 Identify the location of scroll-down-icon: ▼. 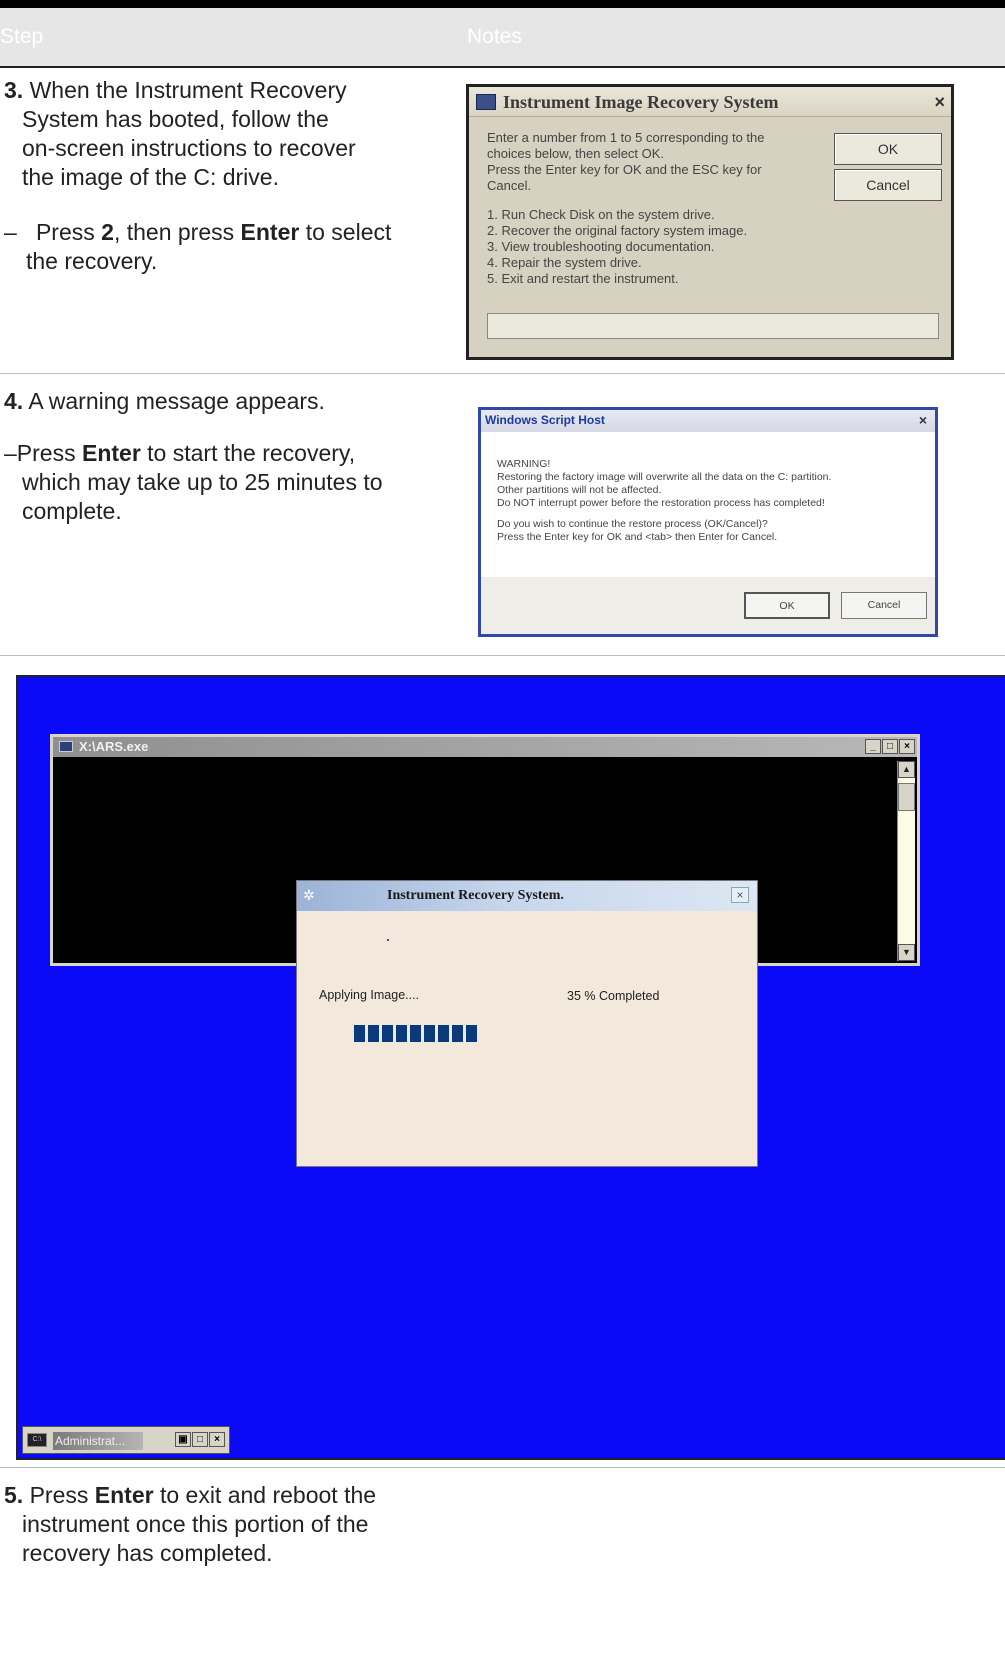
(906, 952).